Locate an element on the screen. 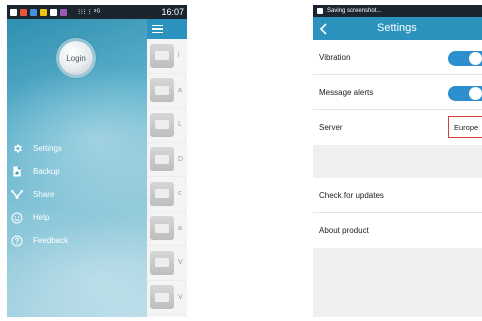 Image resolution: width=482 pixels, height=321 pixels. drawer-item-feedback: Feedback is located at coordinates (76, 240).